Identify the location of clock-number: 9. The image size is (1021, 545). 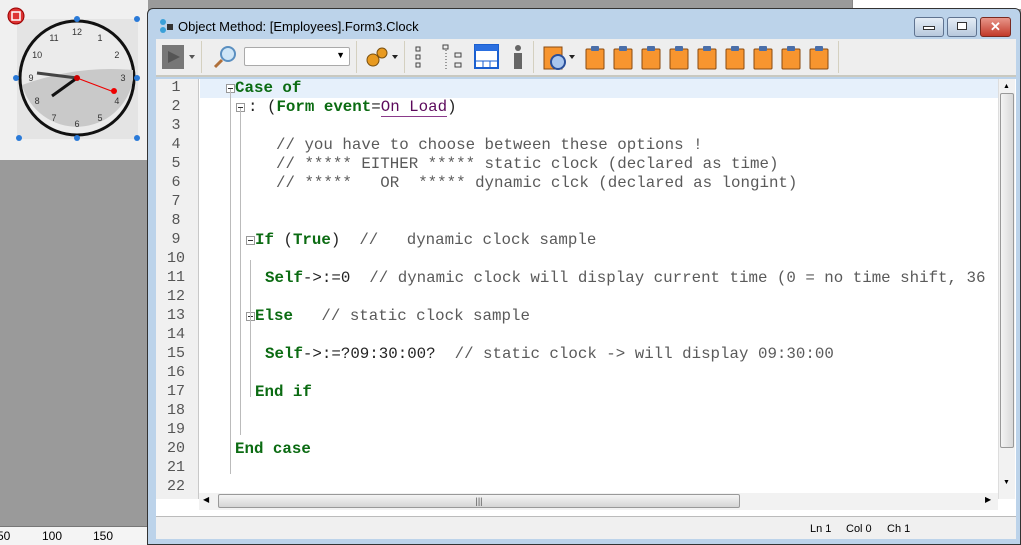
(30, 78).